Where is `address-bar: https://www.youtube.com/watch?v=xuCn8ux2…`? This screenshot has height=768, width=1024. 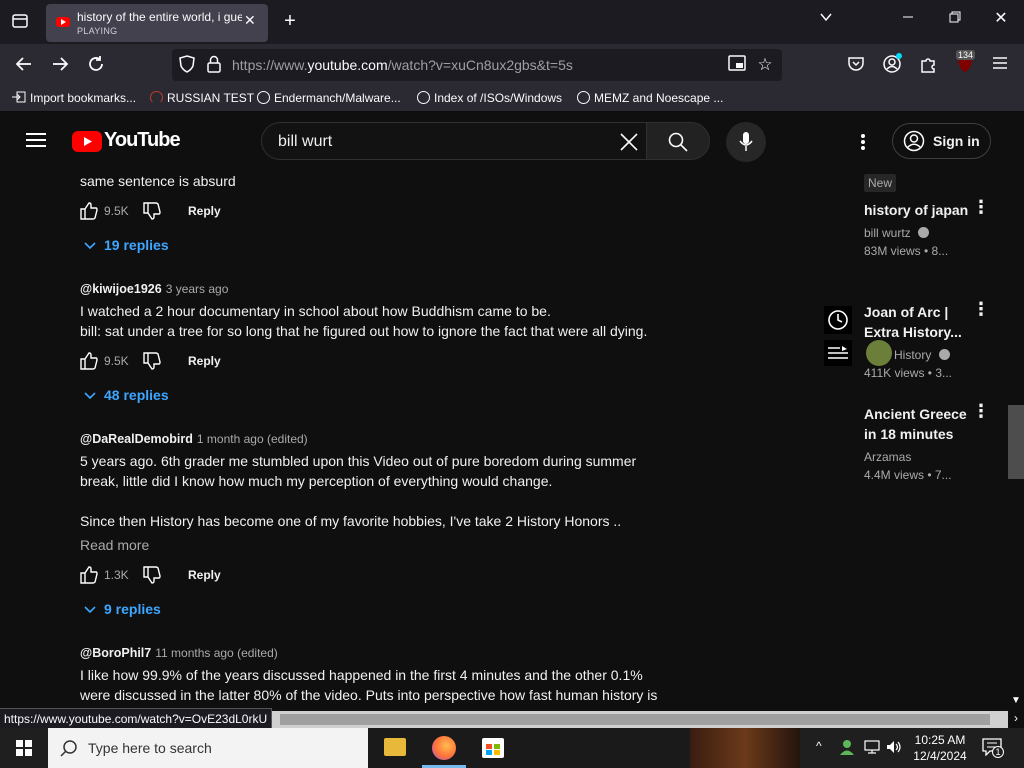 address-bar: https://www.youtube.com/watch?v=xuCn8ux2… is located at coordinates (477, 65).